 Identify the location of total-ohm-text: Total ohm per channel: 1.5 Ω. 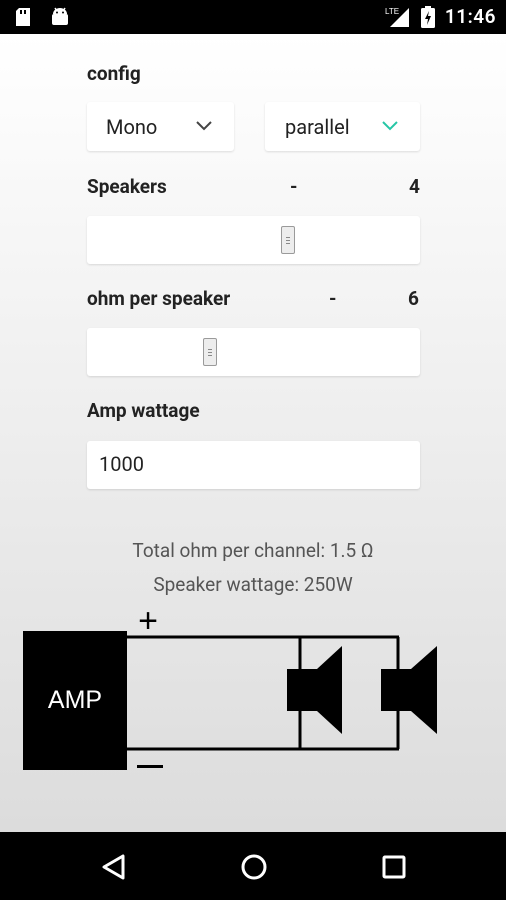
(253, 550).